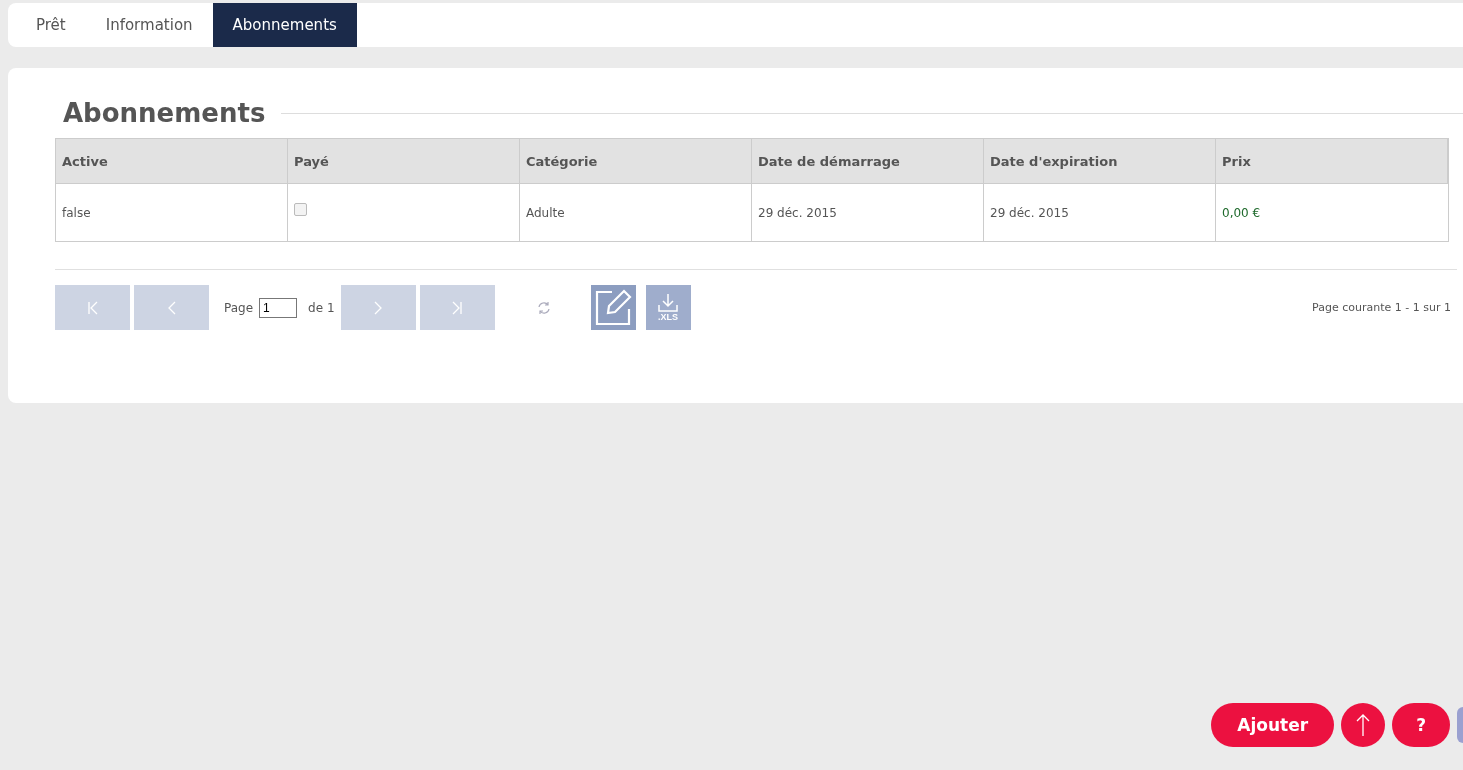 This screenshot has height=770, width=1463. I want to click on page-count: de 1, so click(321, 307).